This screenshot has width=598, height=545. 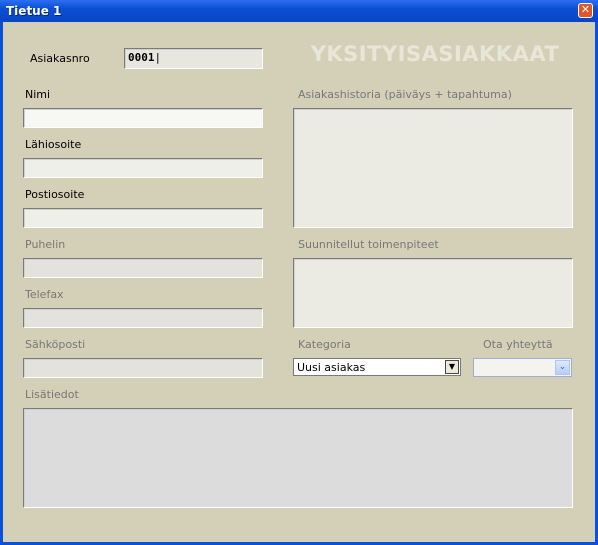 What do you see at coordinates (143, 368) in the screenshot?
I see `sahkoposti-field` at bounding box center [143, 368].